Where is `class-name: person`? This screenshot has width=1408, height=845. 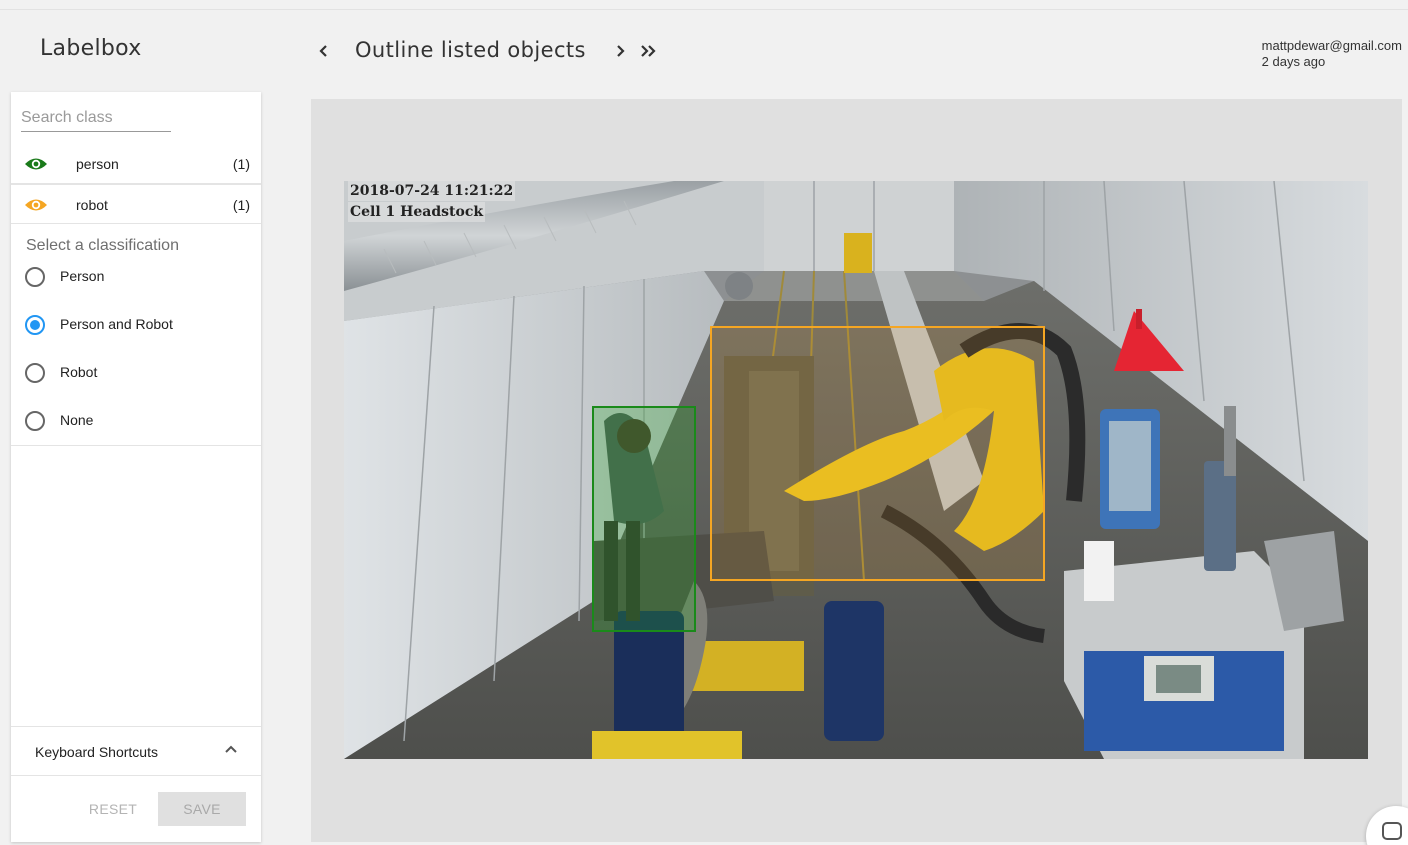
class-name: person is located at coordinates (97, 164).